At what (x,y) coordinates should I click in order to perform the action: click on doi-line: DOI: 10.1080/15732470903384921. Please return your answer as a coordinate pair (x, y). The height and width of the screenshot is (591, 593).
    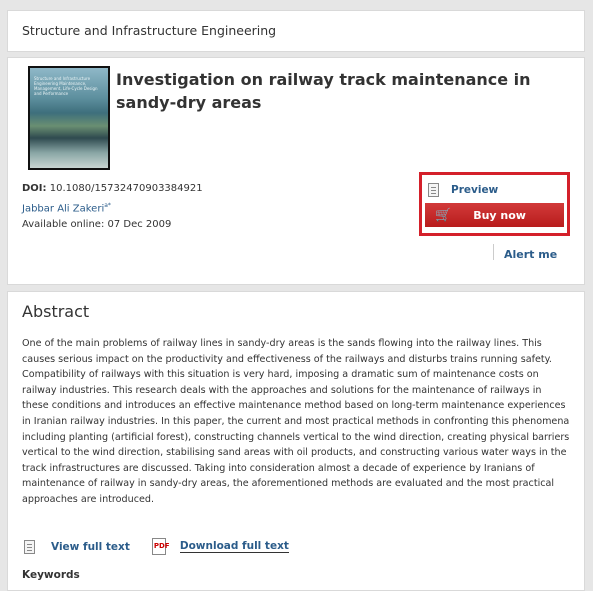
    Looking at the image, I should click on (112, 188).